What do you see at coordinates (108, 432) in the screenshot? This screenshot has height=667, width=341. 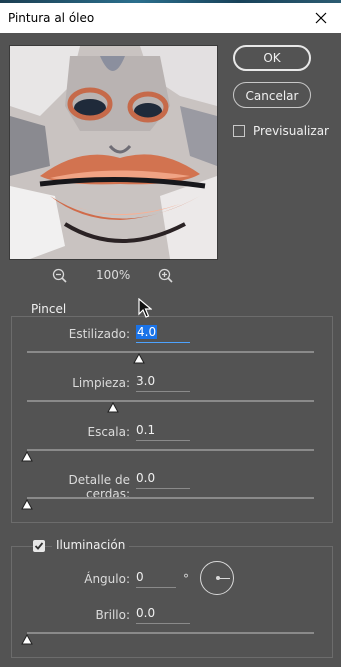 I see `scale-label: Escala:` at bounding box center [108, 432].